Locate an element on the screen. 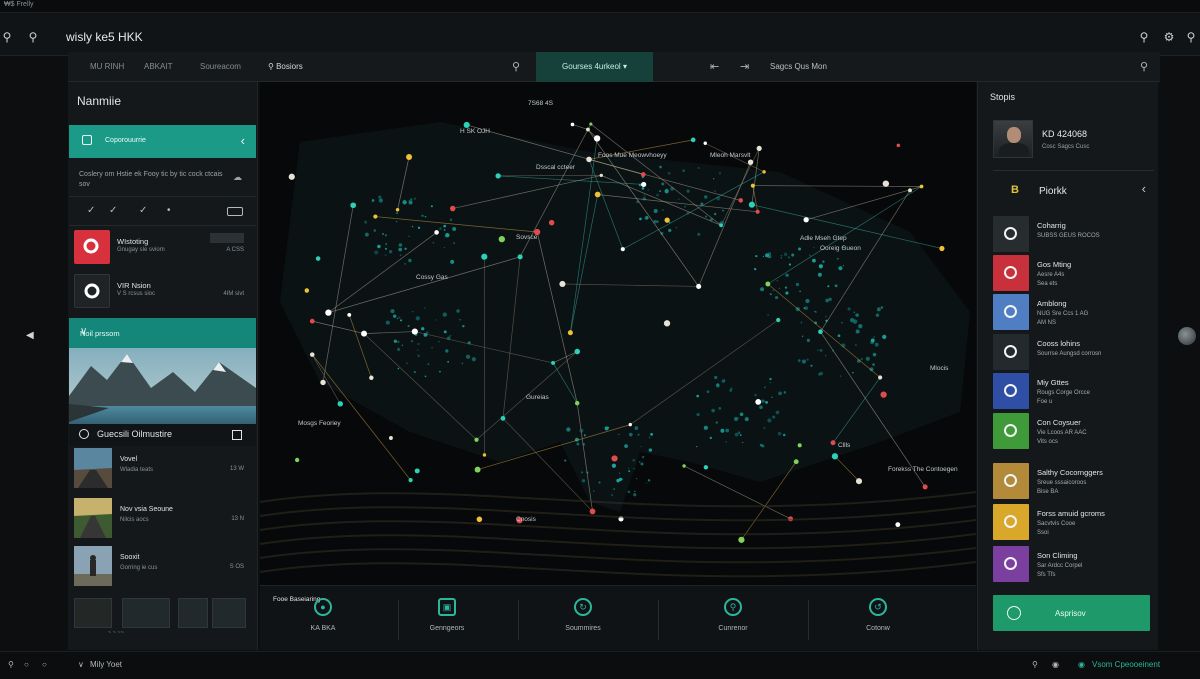 The width and height of the screenshot is (1200, 679). section-header: B Piorkk ‹ is located at coordinates (1073, 192).